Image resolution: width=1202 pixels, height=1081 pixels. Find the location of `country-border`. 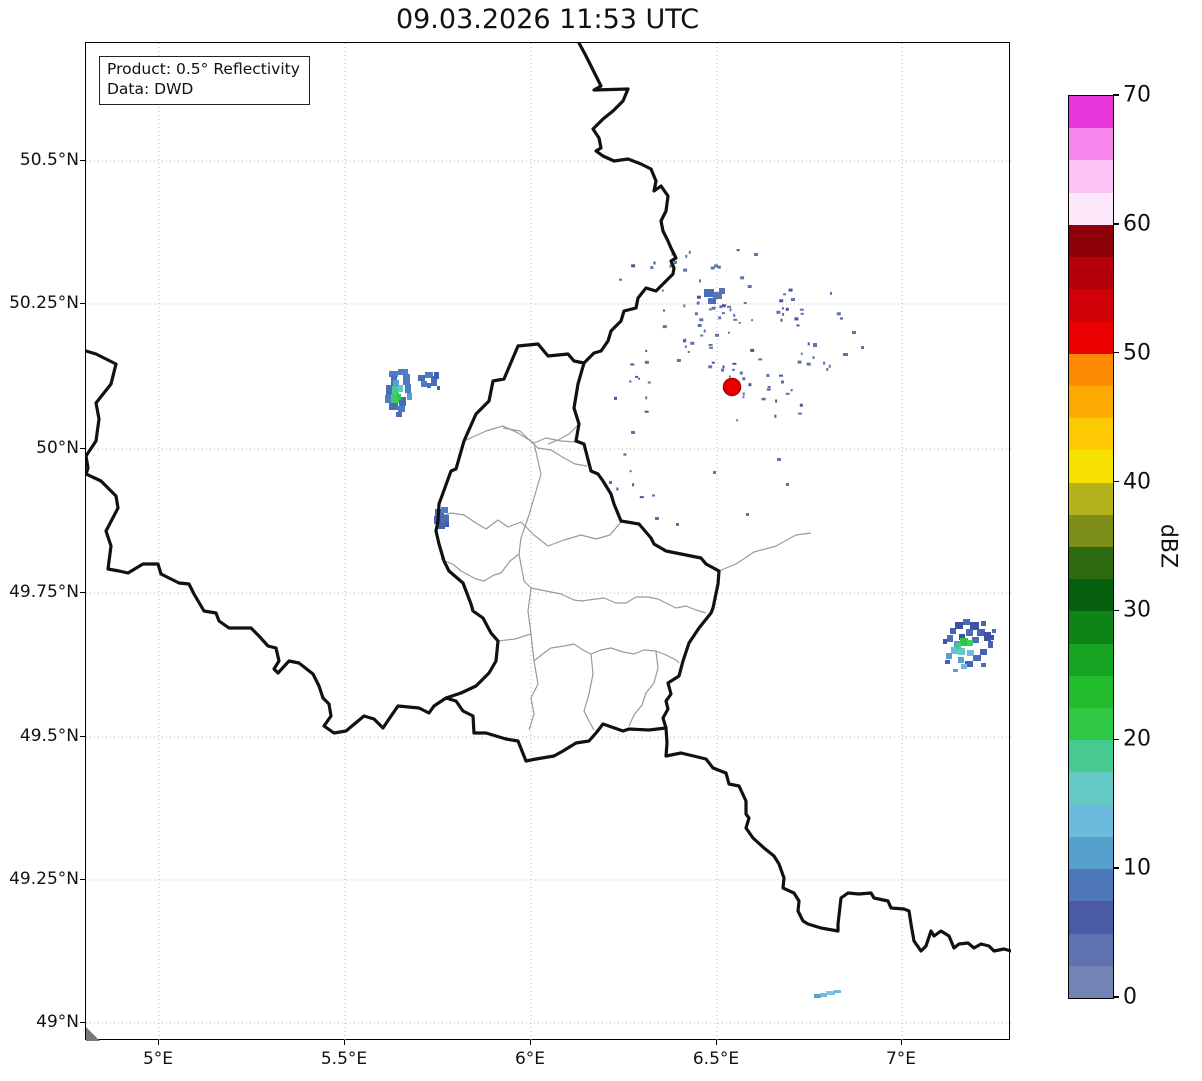

country-border is located at coordinates (837, 839).